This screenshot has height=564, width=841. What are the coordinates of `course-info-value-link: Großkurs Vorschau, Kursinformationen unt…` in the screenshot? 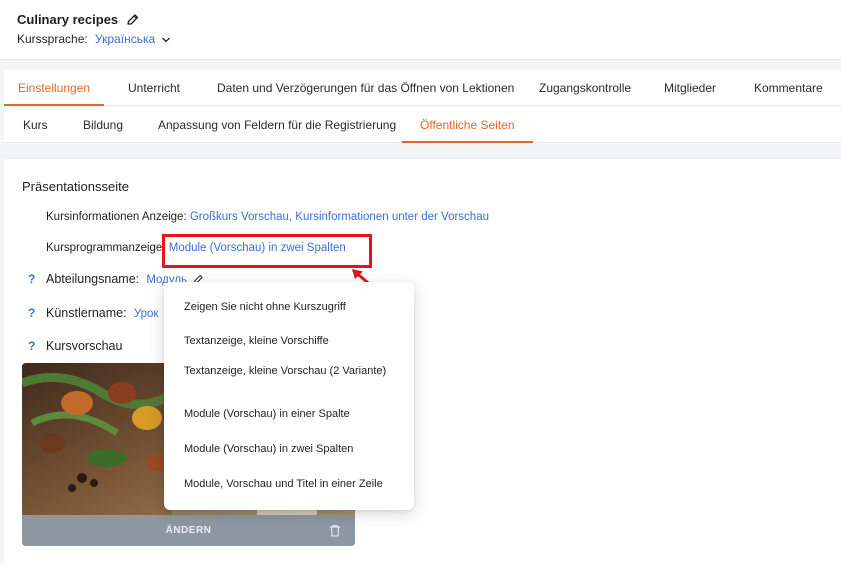 It's located at (339, 217).